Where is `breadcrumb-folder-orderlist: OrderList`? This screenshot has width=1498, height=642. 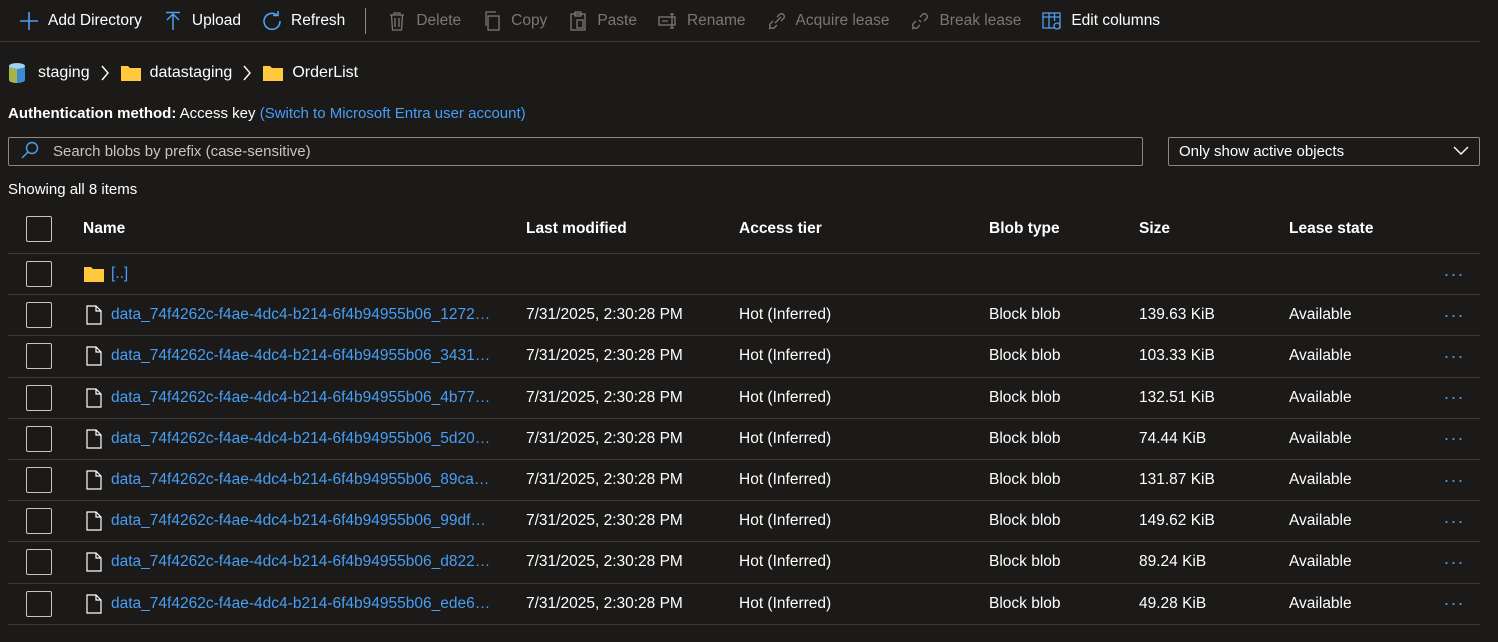
breadcrumb-folder-orderlist: OrderList is located at coordinates (310, 73).